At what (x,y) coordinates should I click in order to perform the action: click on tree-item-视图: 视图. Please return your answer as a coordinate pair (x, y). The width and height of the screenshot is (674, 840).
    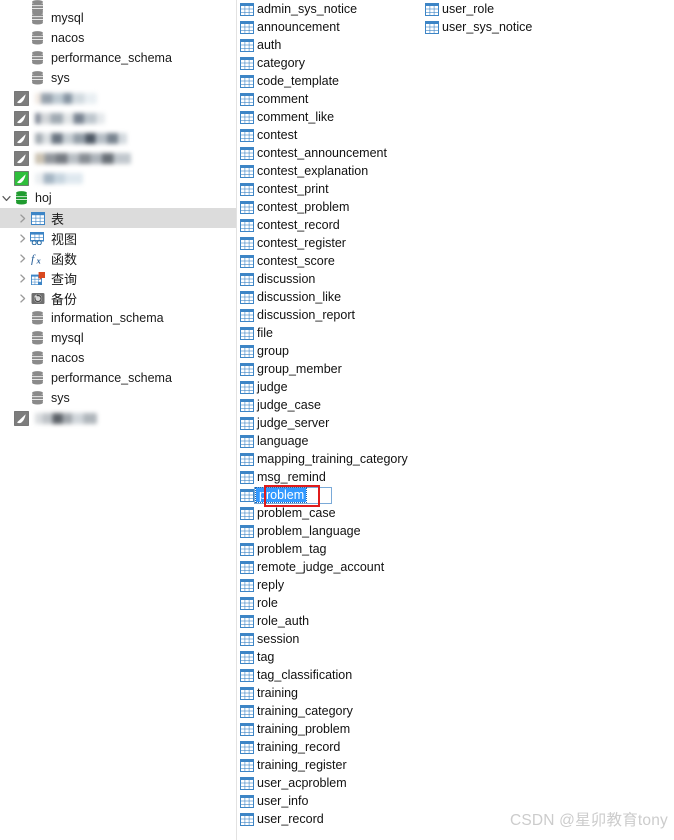
    Looking at the image, I should click on (118, 238).